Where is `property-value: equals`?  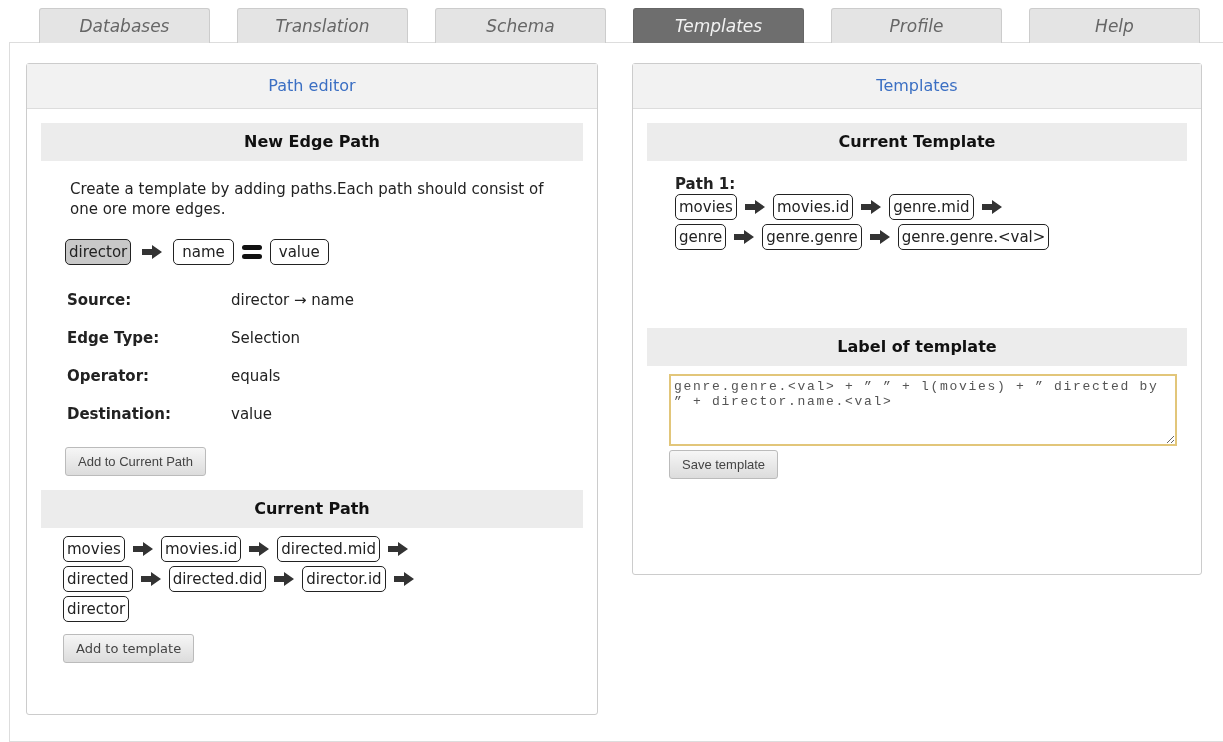 property-value: equals is located at coordinates (256, 376).